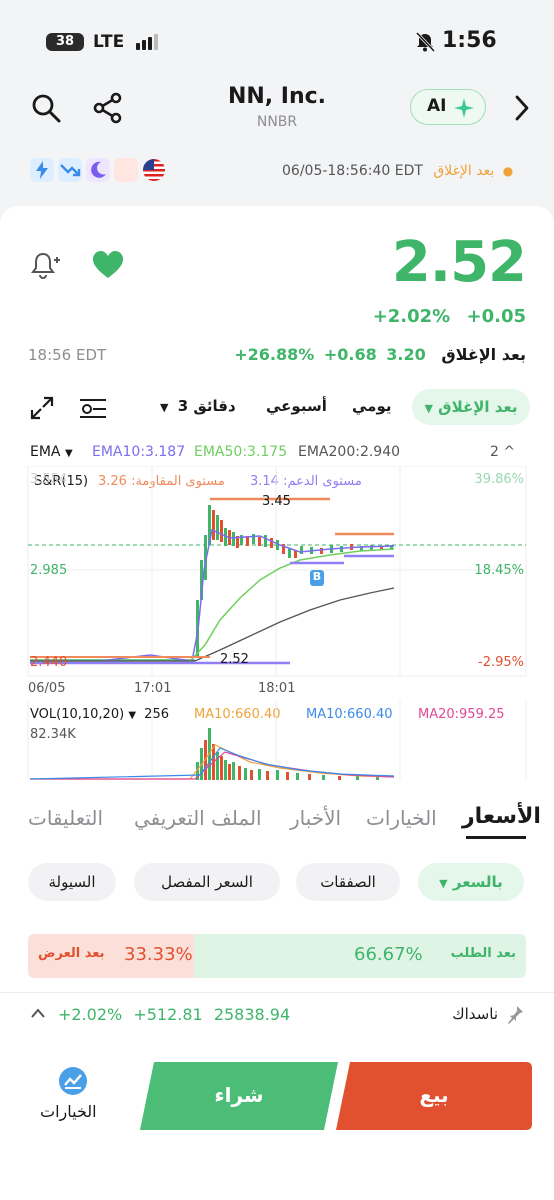 The height and width of the screenshot is (1200, 554). What do you see at coordinates (206, 406) in the screenshot?
I see `interval-label: 3 دقائق` at bounding box center [206, 406].